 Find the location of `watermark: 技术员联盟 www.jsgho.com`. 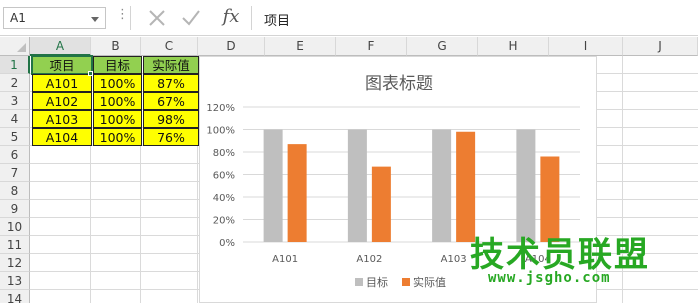

watermark: 技术员联盟 www.jsgho.com is located at coordinates (560, 261).